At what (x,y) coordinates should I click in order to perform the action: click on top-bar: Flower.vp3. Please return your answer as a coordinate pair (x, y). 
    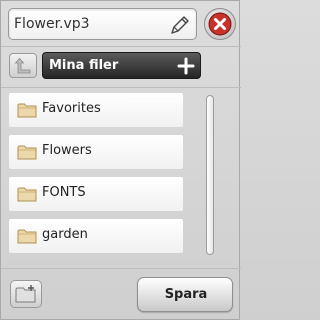
    Looking at the image, I should click on (121, 24).